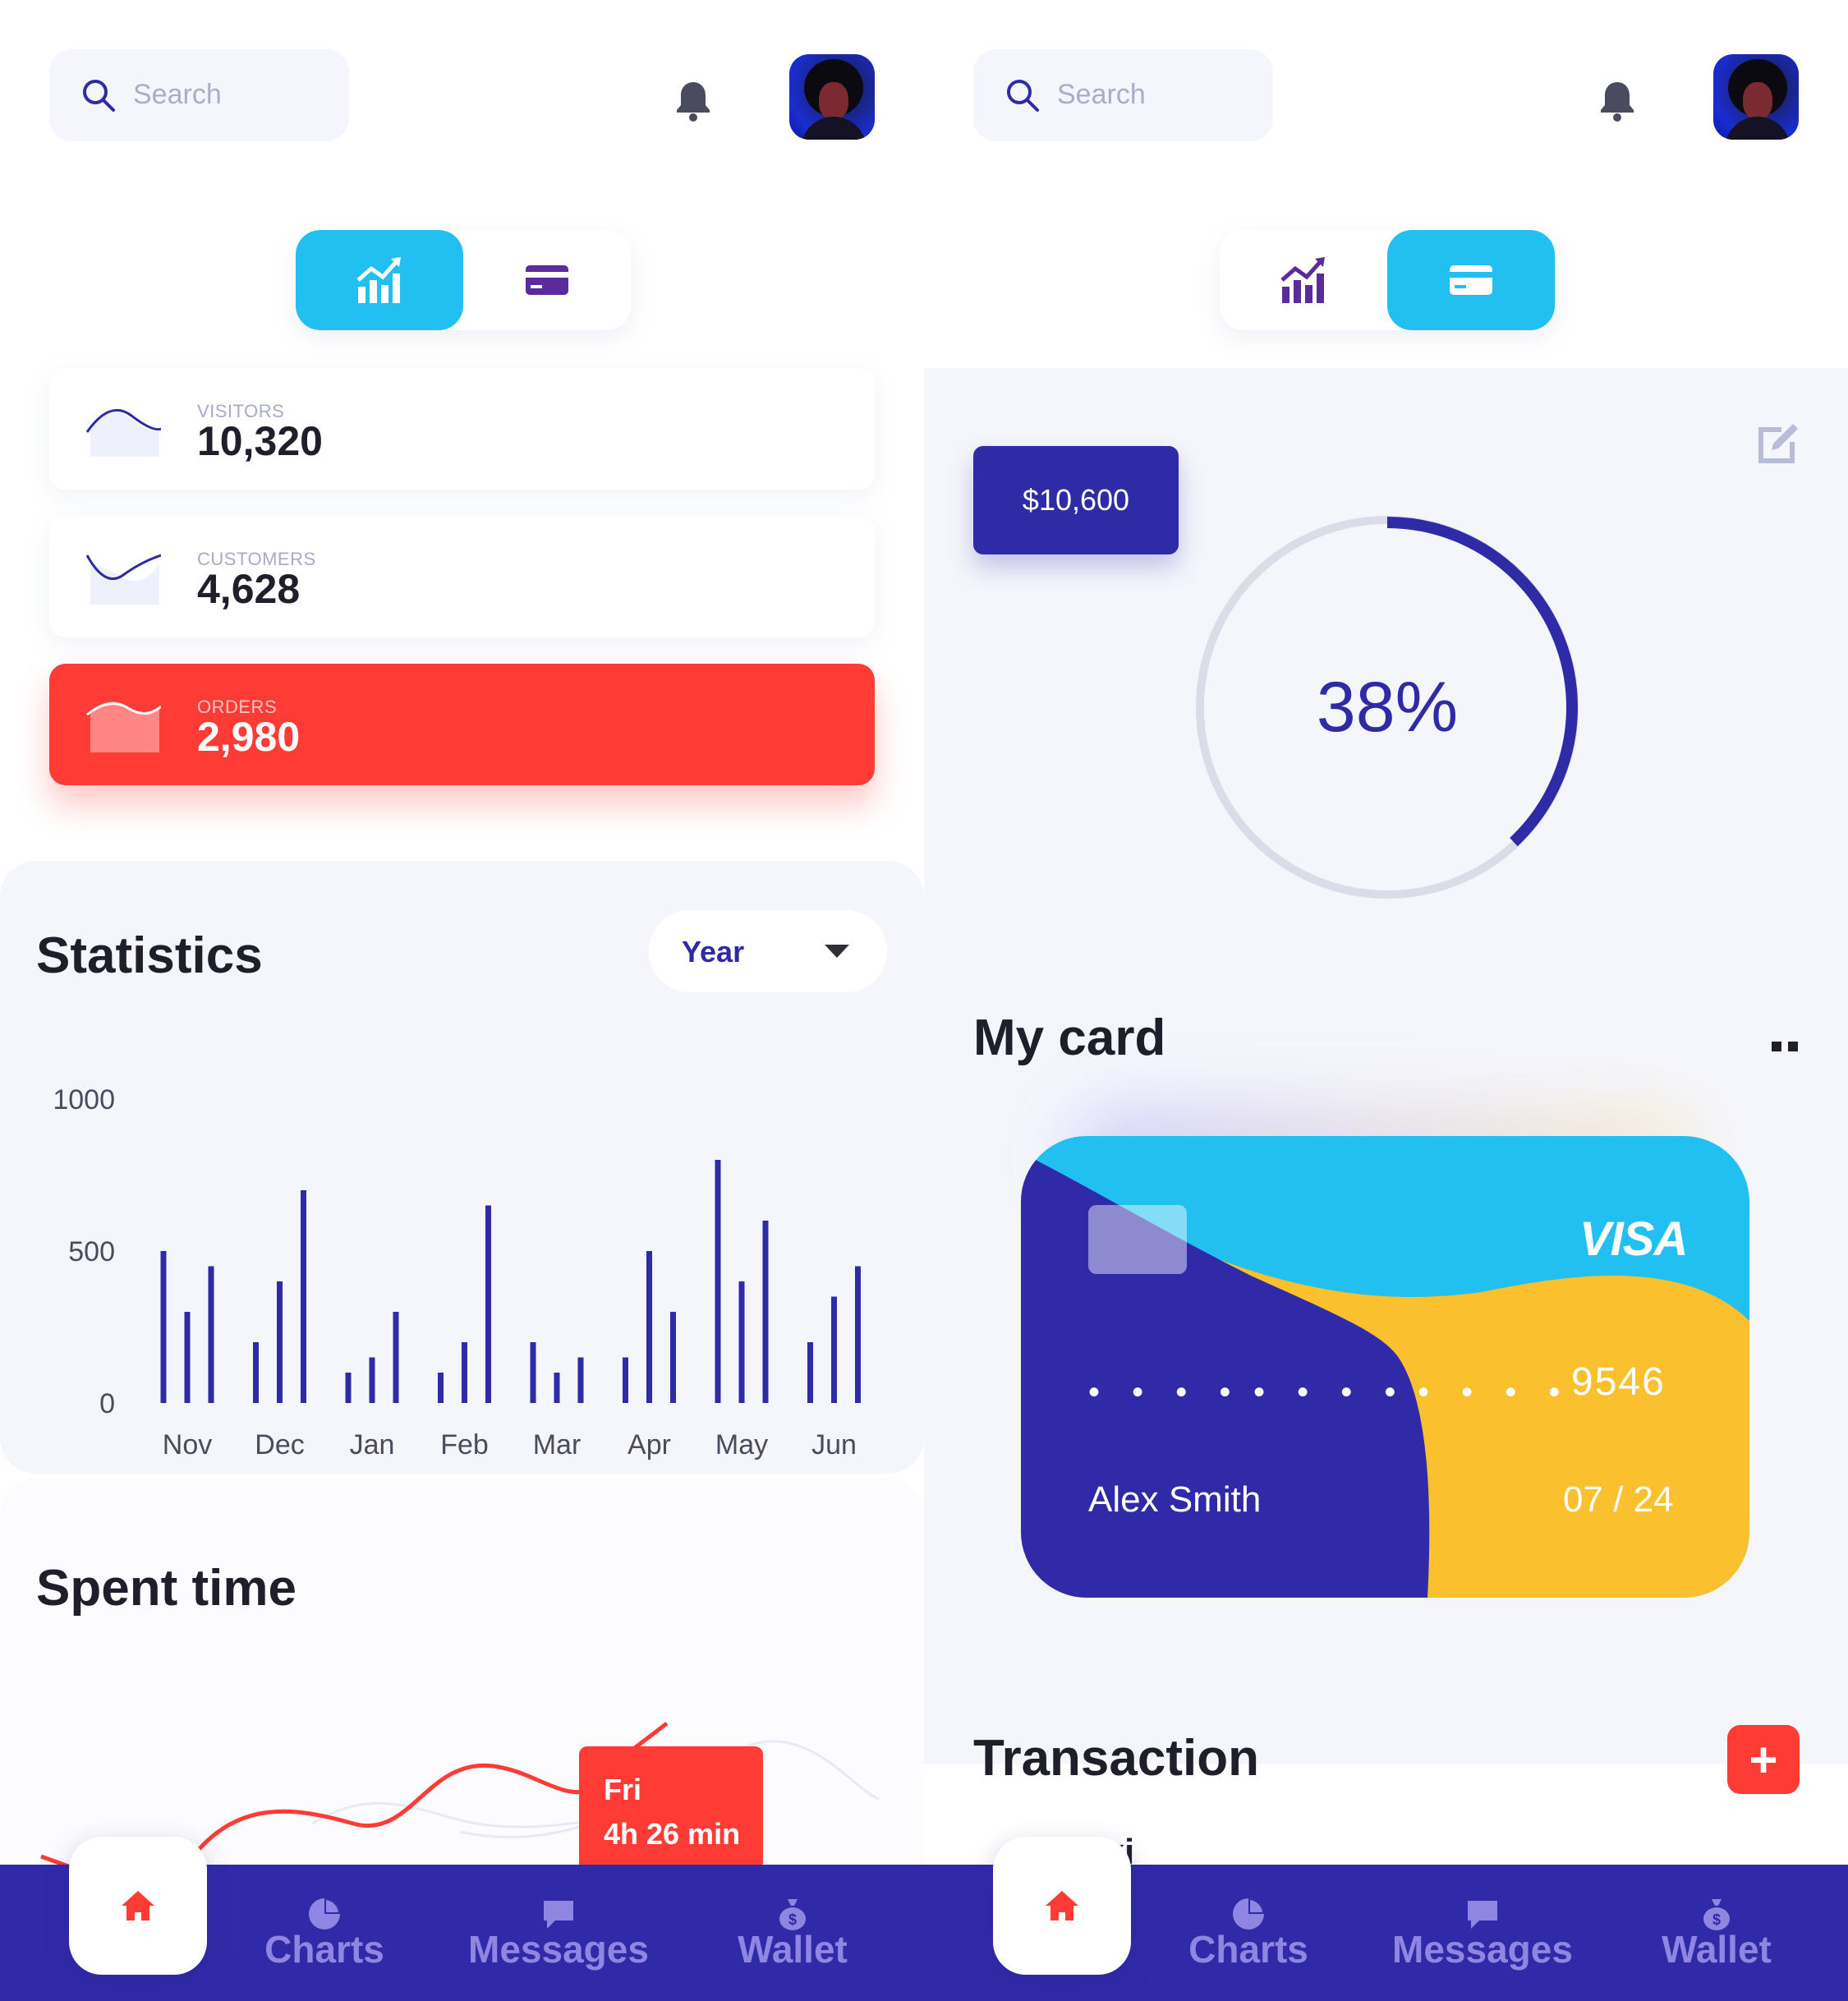 This screenshot has width=1848, height=2001. Describe the element at coordinates (1786, 1050) in the screenshot. I see `more-options-icon` at that location.